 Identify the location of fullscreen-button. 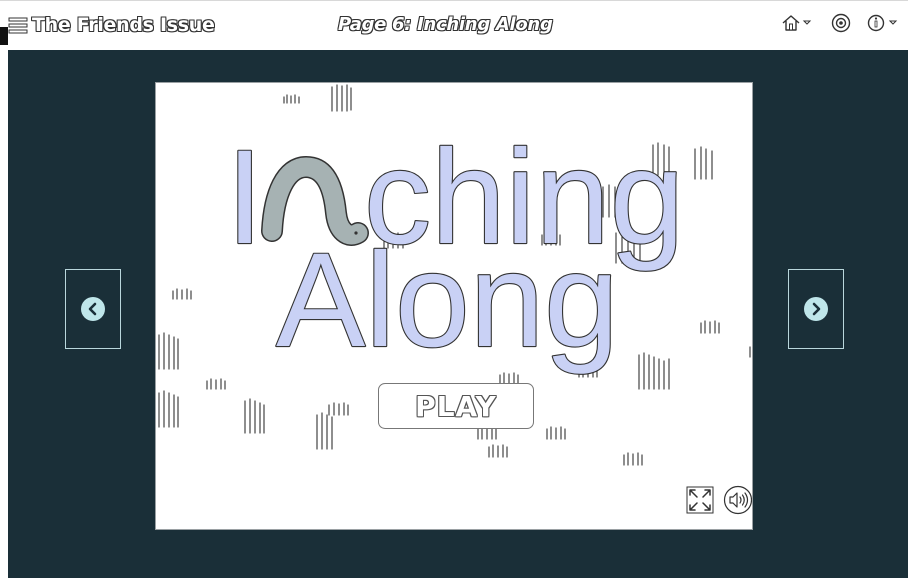
(700, 500).